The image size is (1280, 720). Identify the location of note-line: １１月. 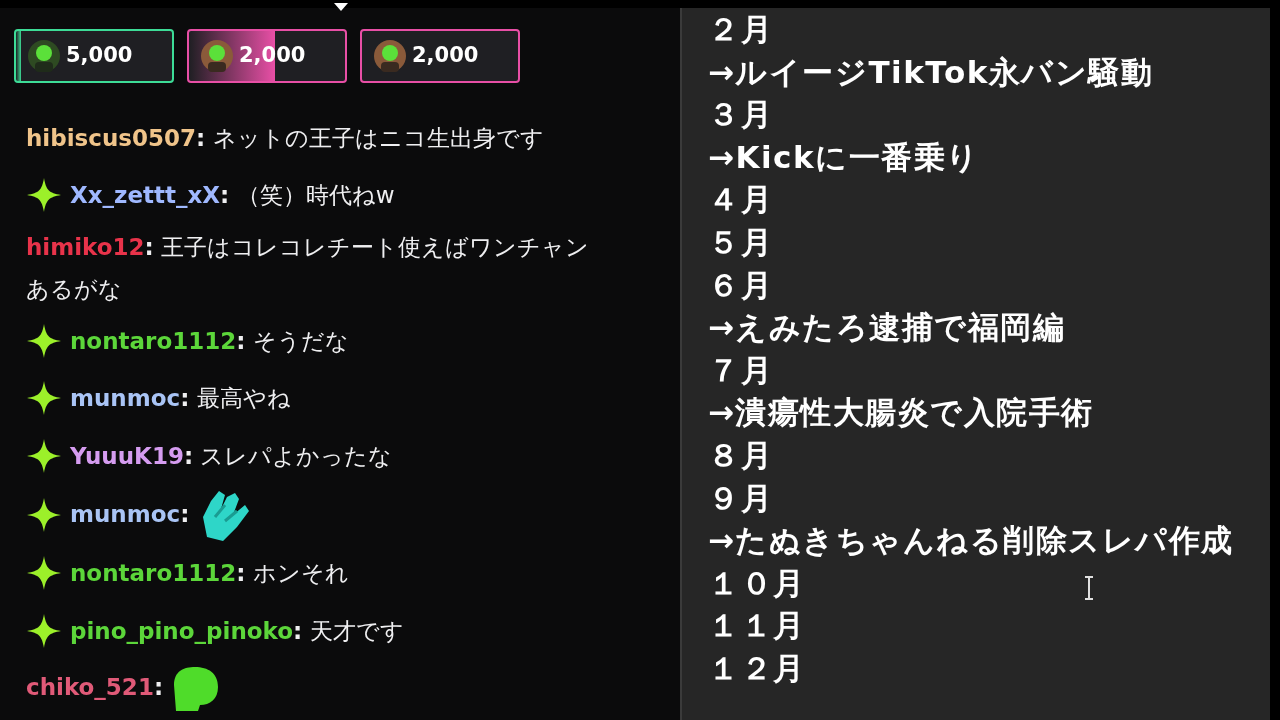
(757, 626).